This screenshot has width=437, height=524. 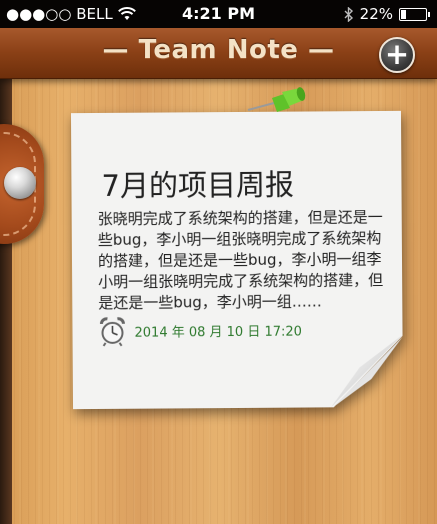 What do you see at coordinates (112, 332) in the screenshot?
I see `alarm-clock-icon` at bounding box center [112, 332].